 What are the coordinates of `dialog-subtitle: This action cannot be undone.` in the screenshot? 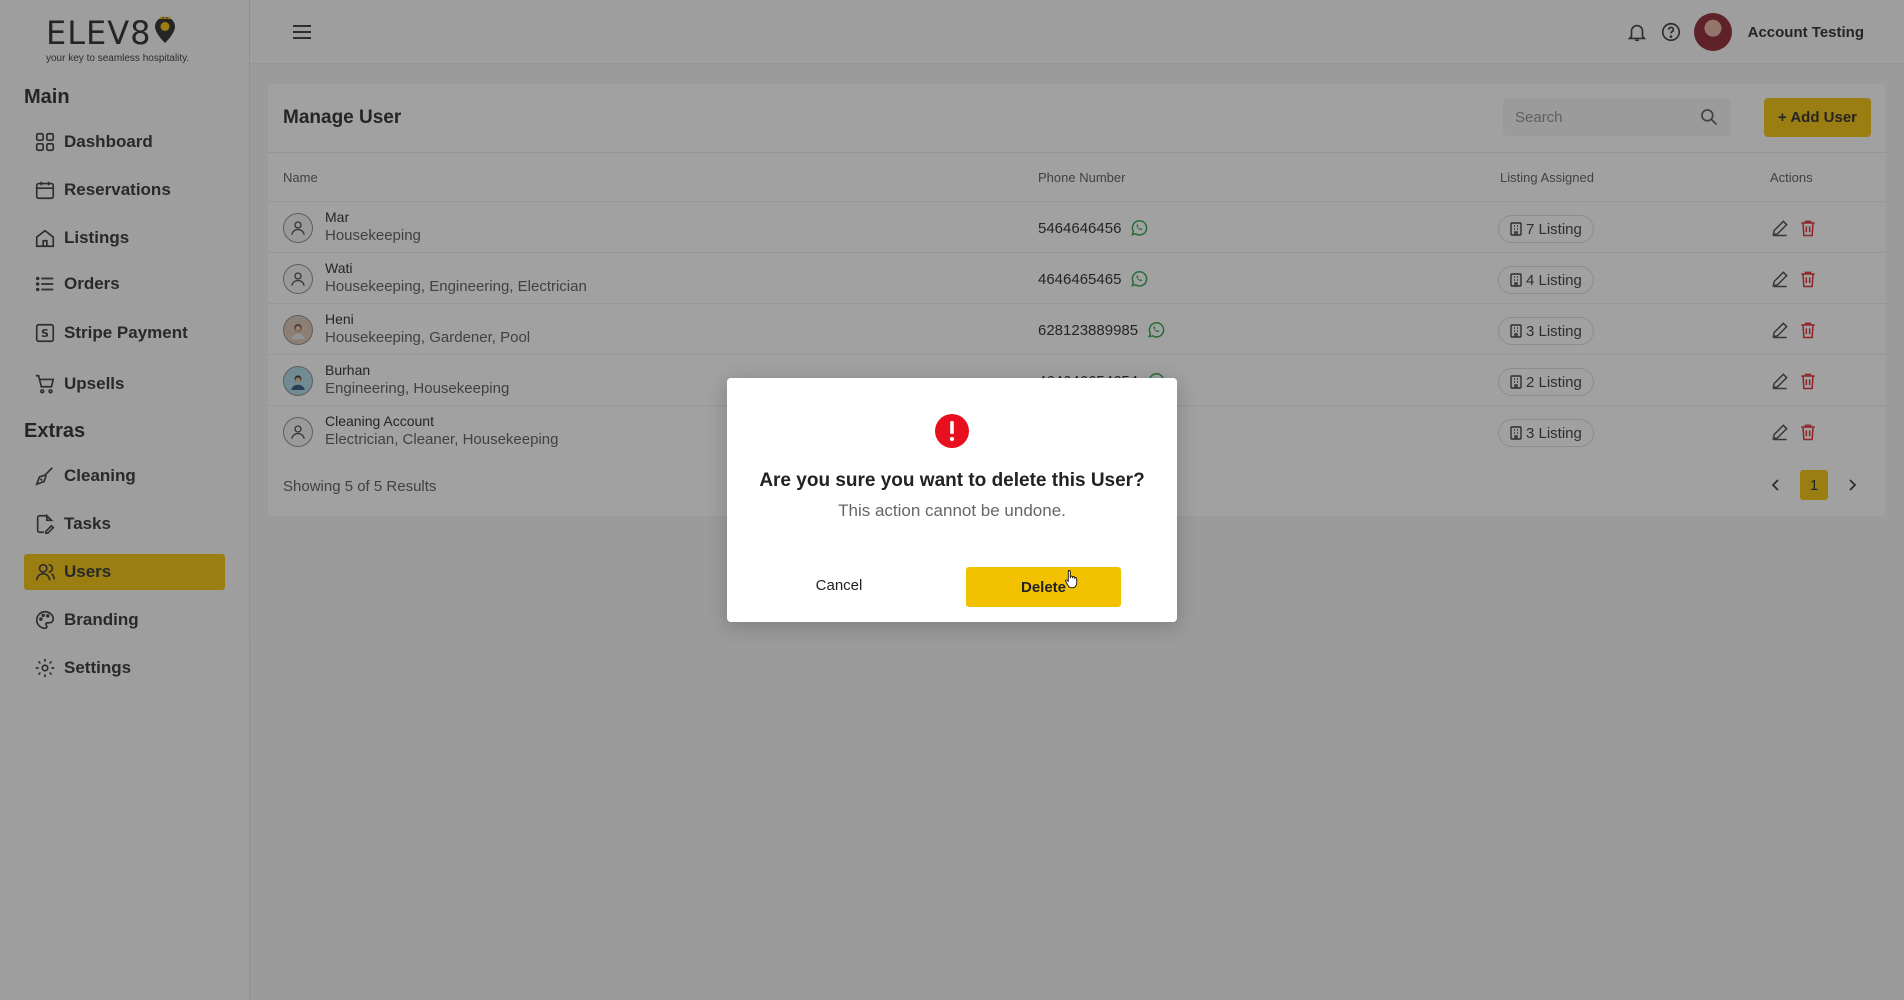 It's located at (952, 510).